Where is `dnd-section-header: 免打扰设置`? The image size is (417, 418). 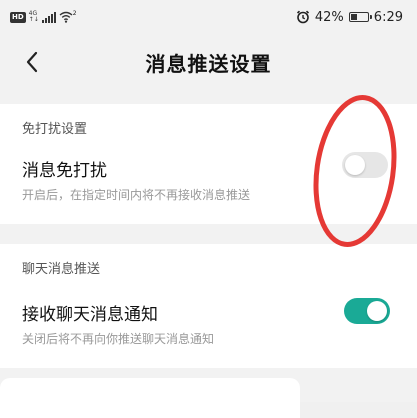
dnd-section-header: 免打扰设置 is located at coordinates (55, 129).